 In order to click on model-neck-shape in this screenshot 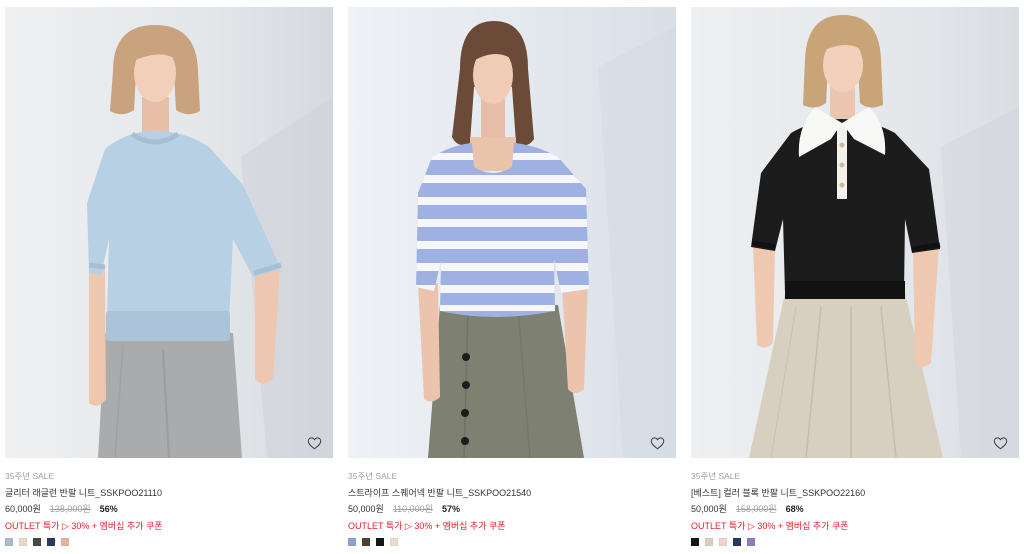, I will do `click(493, 154)`.